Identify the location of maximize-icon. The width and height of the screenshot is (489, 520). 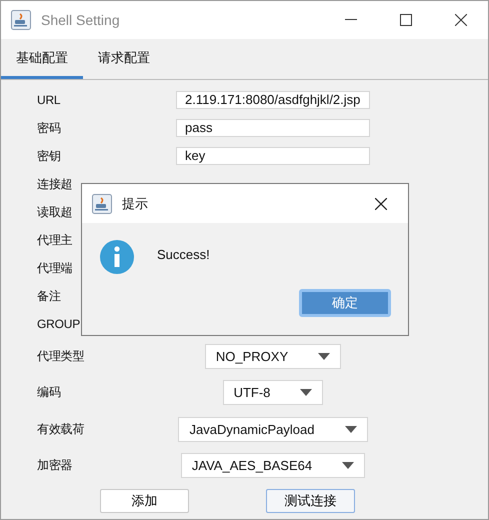
(406, 20).